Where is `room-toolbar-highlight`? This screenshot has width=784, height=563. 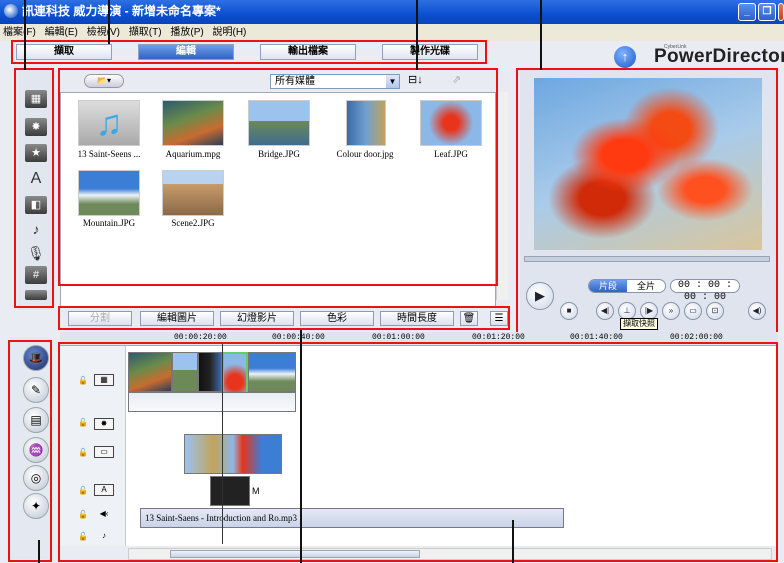
room-toolbar-highlight is located at coordinates (34, 188).